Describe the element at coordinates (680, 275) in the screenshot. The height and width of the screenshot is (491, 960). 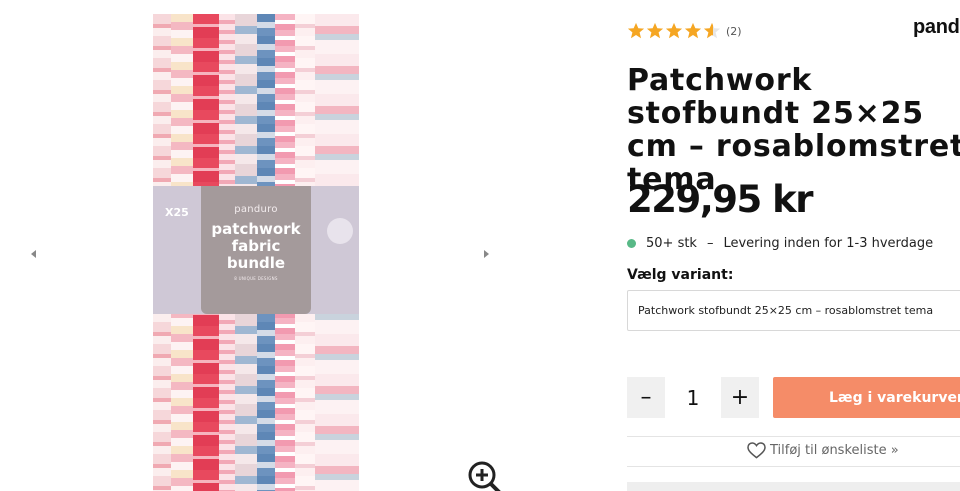
I see `variant-label: Vælg variant:` at that location.